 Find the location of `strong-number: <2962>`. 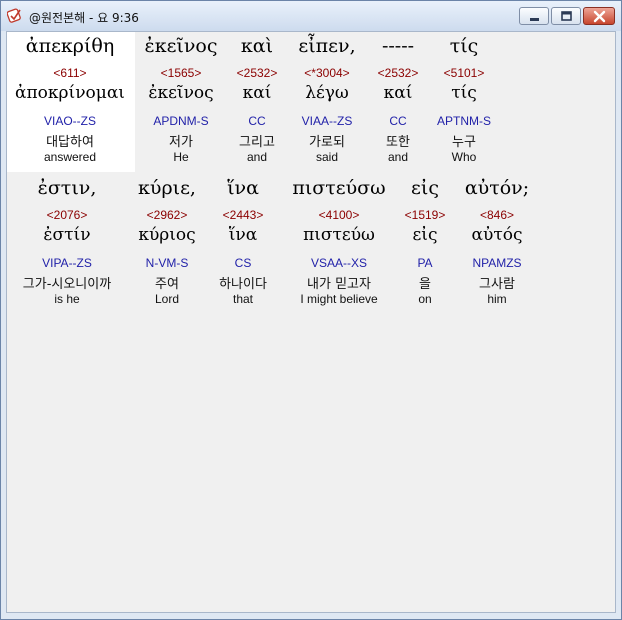

strong-number: <2962> is located at coordinates (167, 215).